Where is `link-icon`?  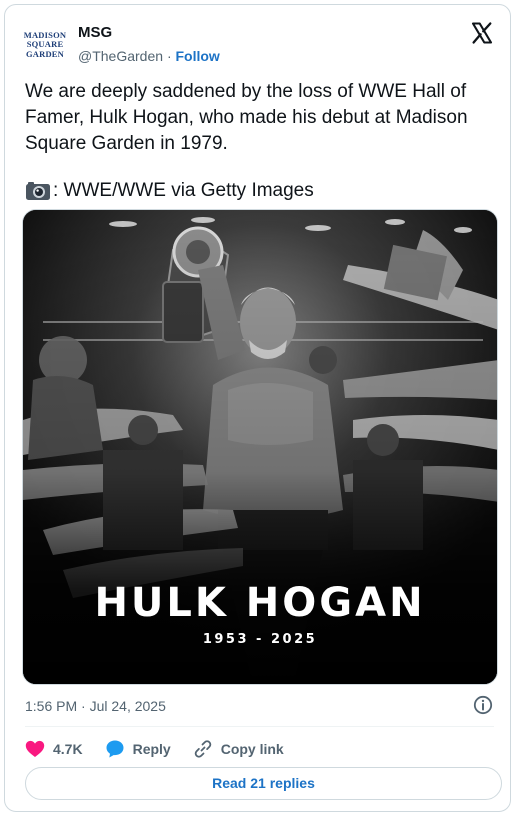
link-icon is located at coordinates (202, 749).